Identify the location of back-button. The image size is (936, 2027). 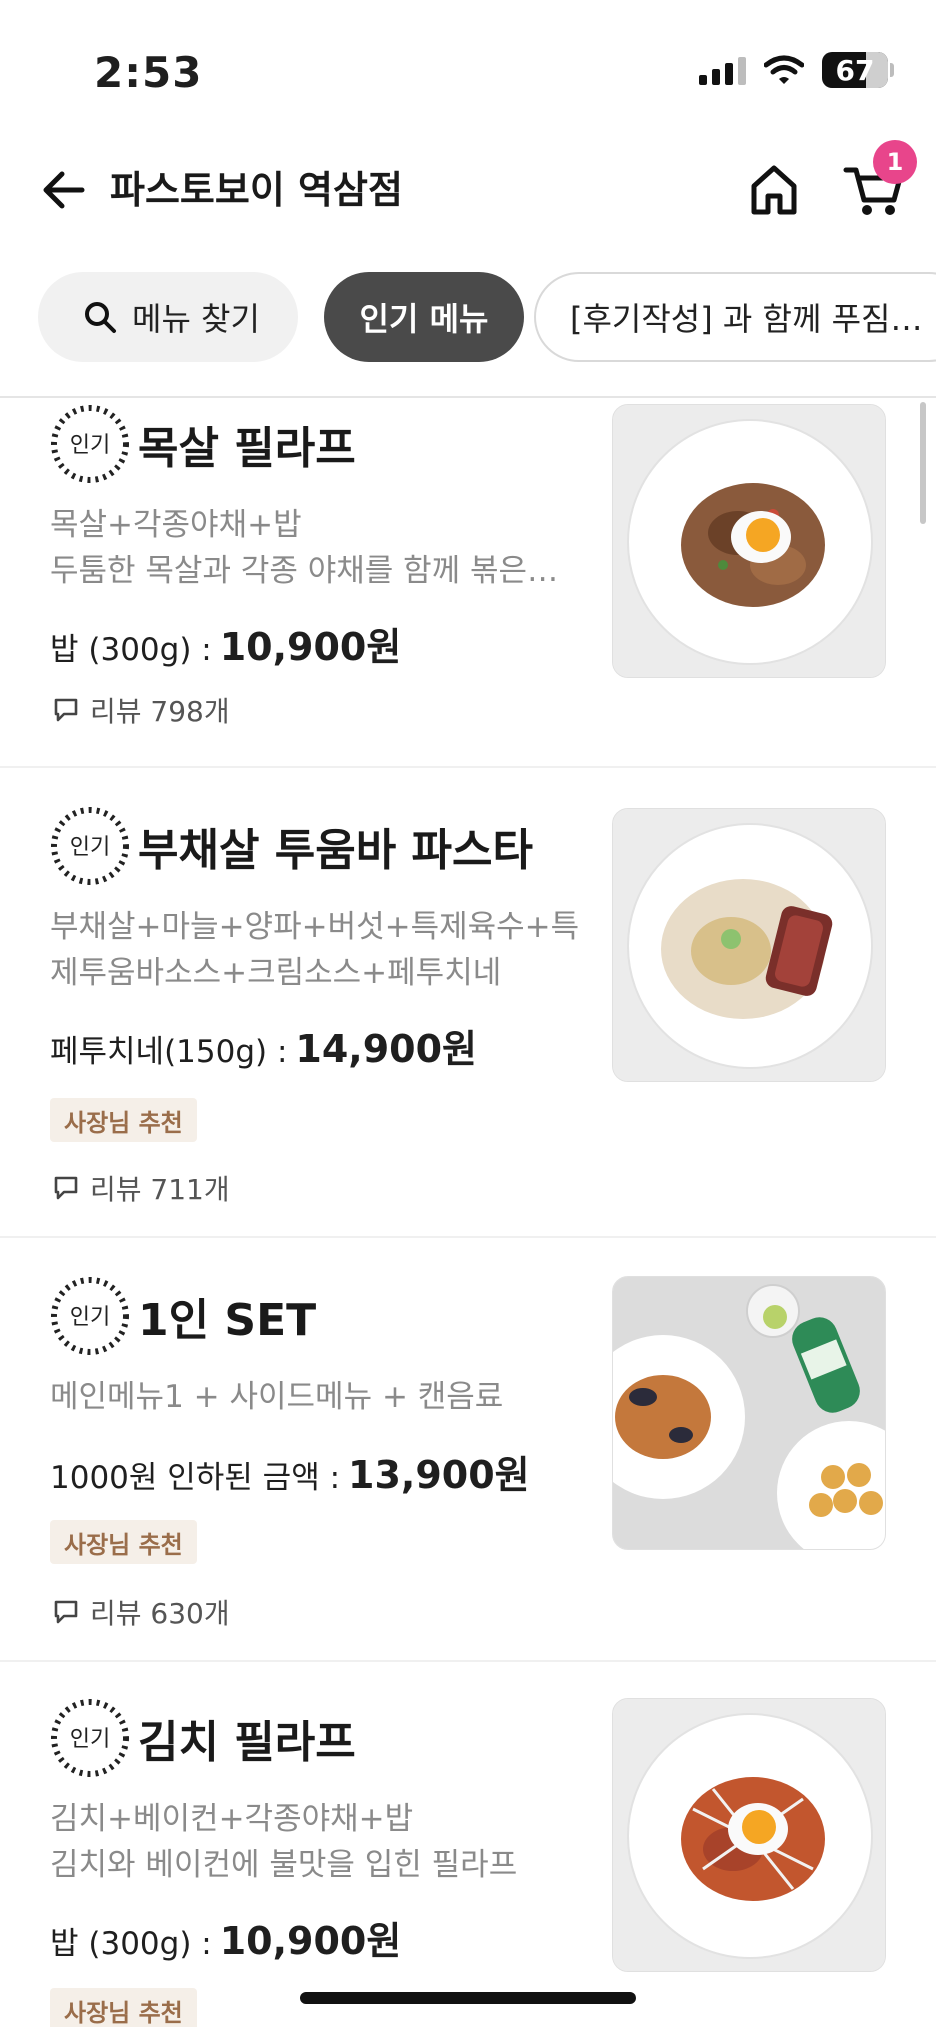
(64, 190).